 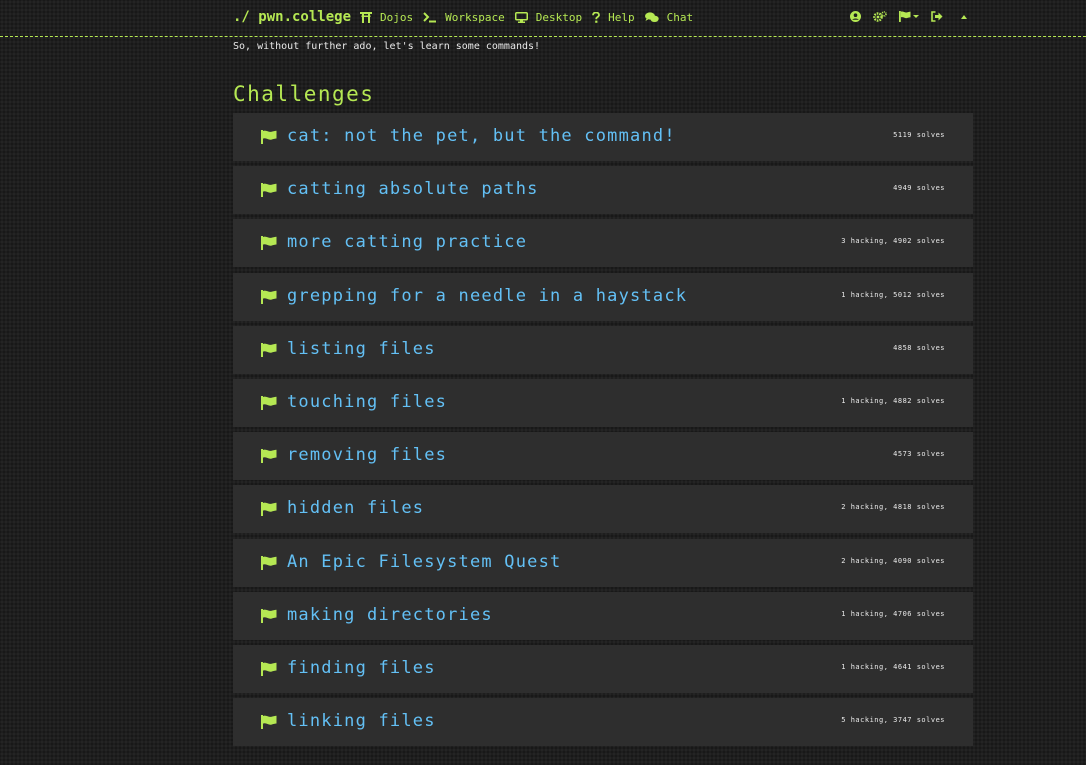 What do you see at coordinates (413, 189) in the screenshot?
I see `challenge-title: catting absolute paths` at bounding box center [413, 189].